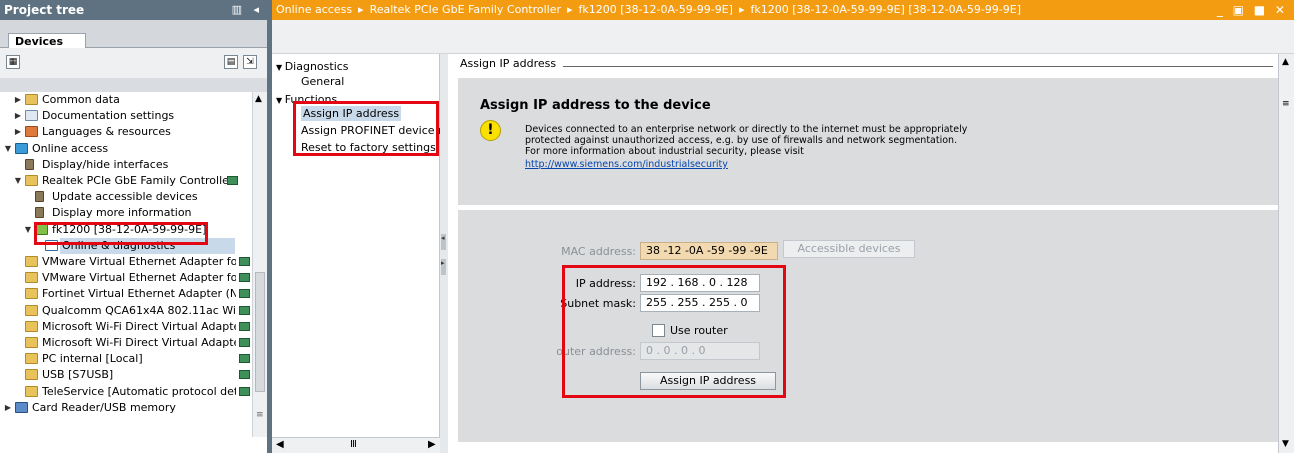 Image resolution: width=1294 pixels, height=453 pixels. I want to click on use-router-label: Use router, so click(699, 330).